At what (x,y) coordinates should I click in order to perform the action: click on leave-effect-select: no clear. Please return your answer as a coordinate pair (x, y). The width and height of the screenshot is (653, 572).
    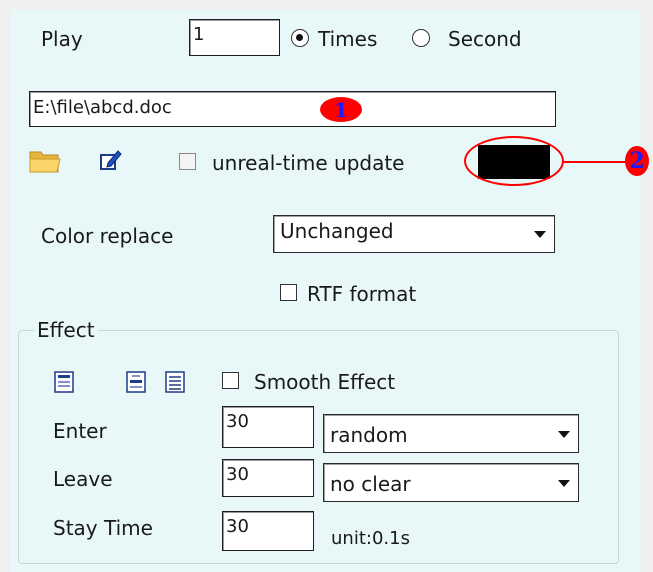
    Looking at the image, I should click on (451, 482).